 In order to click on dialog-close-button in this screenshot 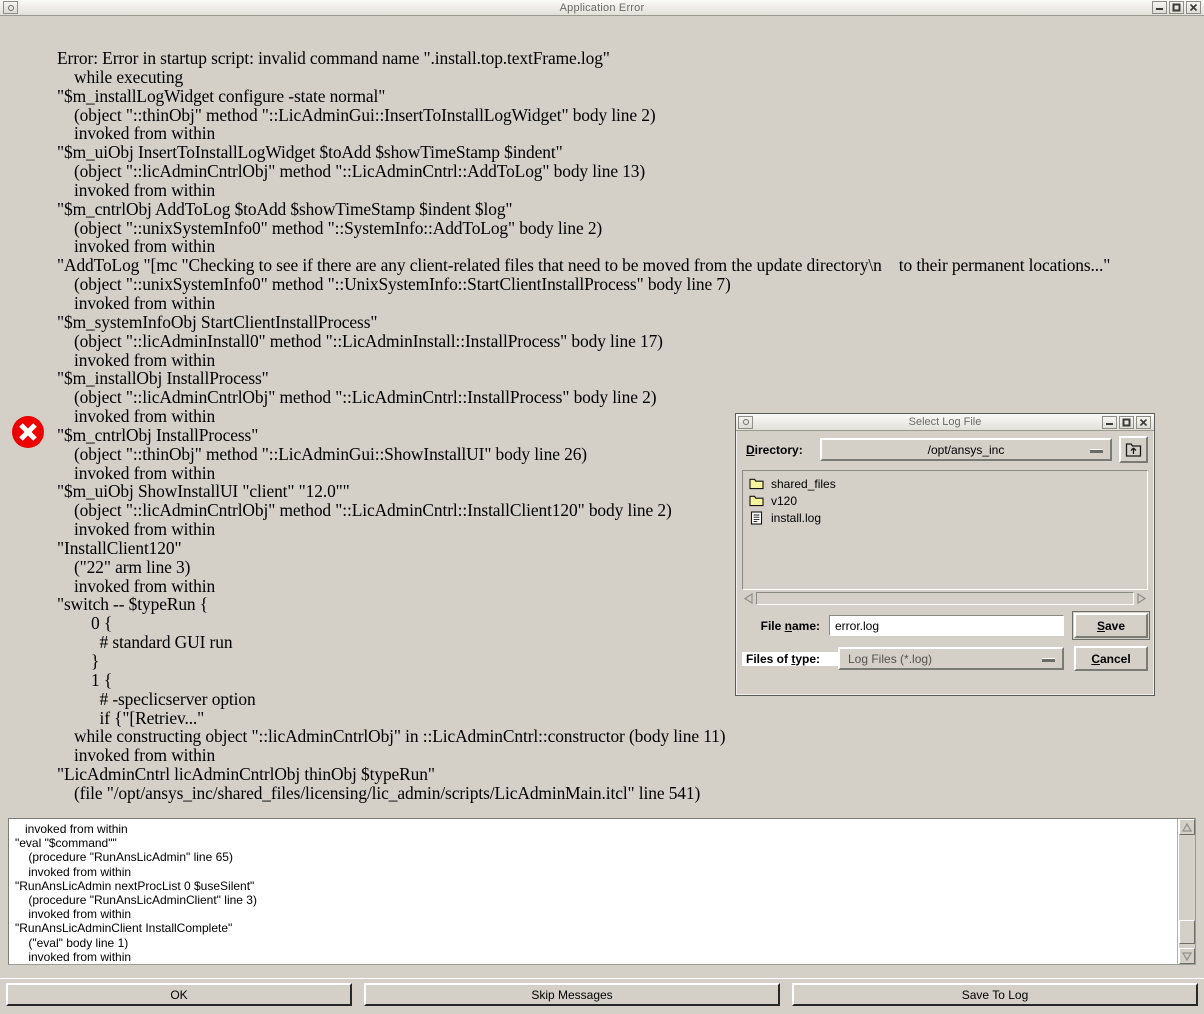, I will do `click(1143, 422)`.